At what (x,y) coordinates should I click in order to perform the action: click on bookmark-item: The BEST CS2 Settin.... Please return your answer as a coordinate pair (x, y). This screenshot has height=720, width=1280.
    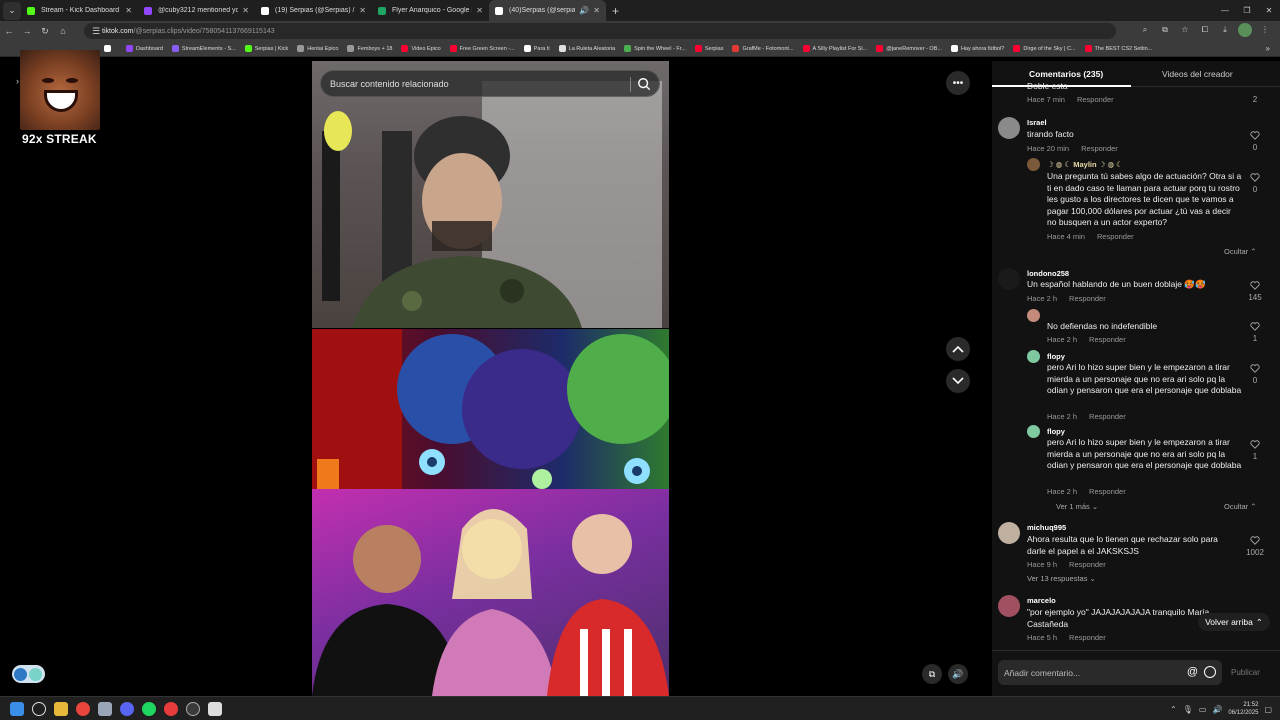
    Looking at the image, I should click on (1118, 48).